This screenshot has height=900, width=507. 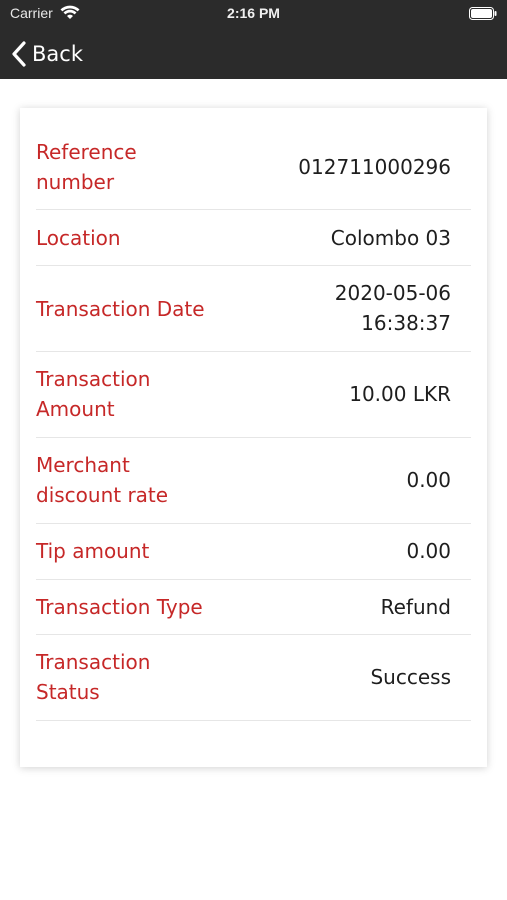 I want to click on chevron-left-icon, so click(x=19, y=54).